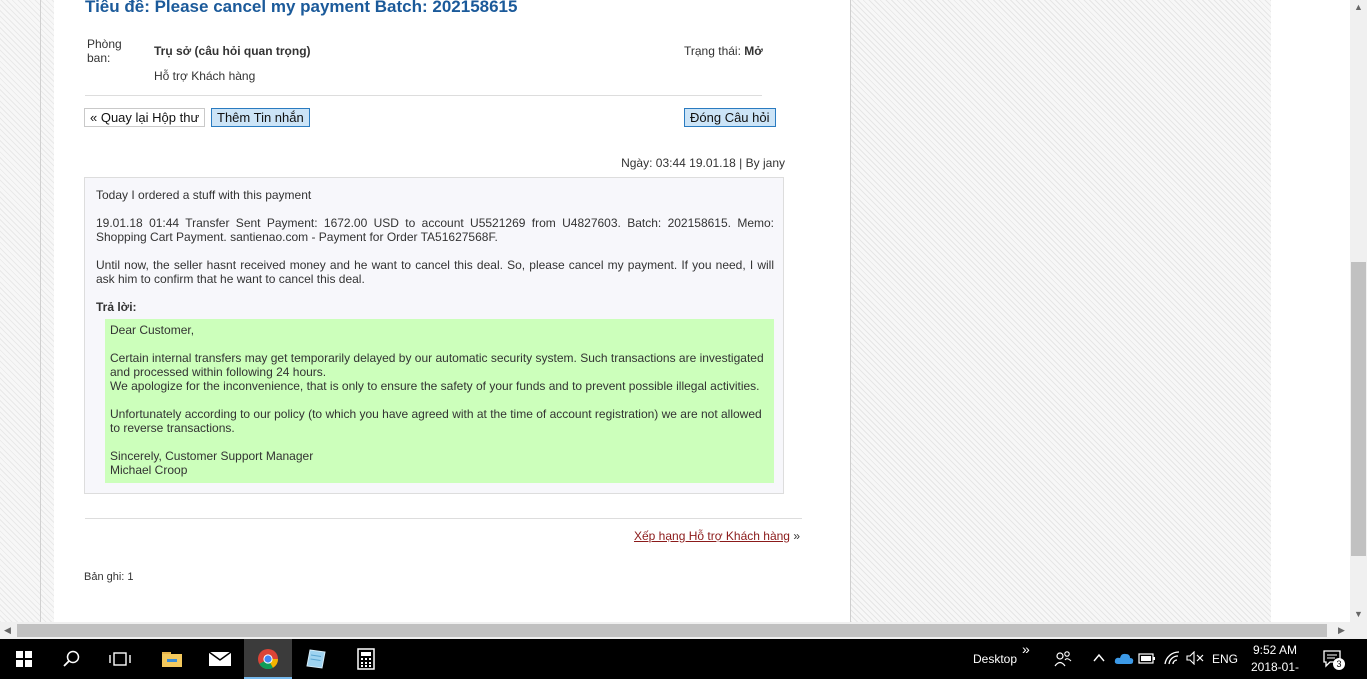 The image size is (1367, 679). I want to click on wifi-icon, so click(1172, 660).